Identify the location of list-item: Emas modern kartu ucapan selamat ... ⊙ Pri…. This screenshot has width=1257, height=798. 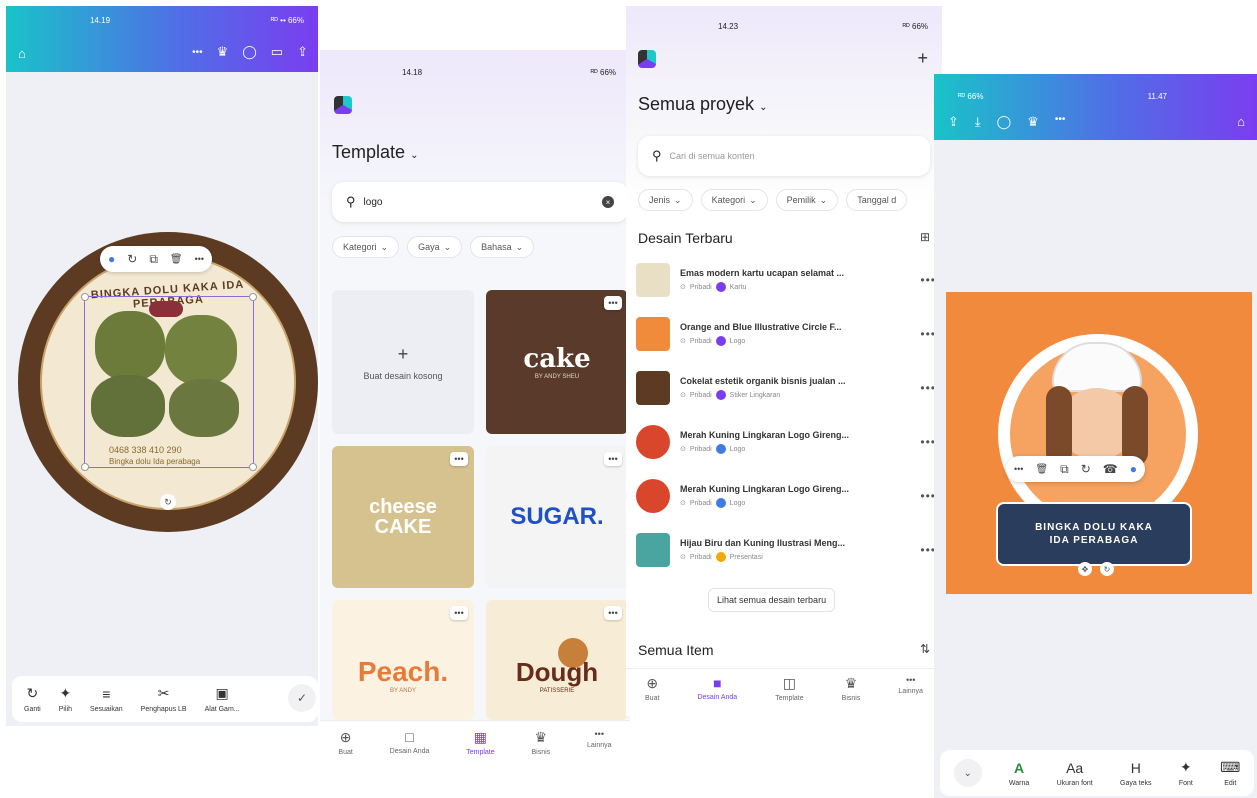
(786, 280).